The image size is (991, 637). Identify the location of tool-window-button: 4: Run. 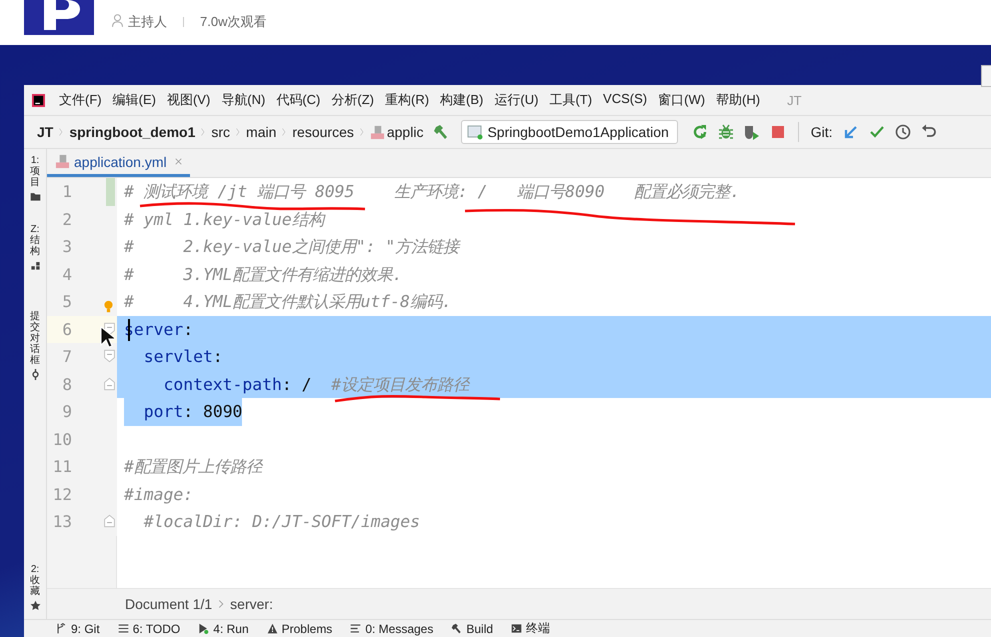
(223, 629).